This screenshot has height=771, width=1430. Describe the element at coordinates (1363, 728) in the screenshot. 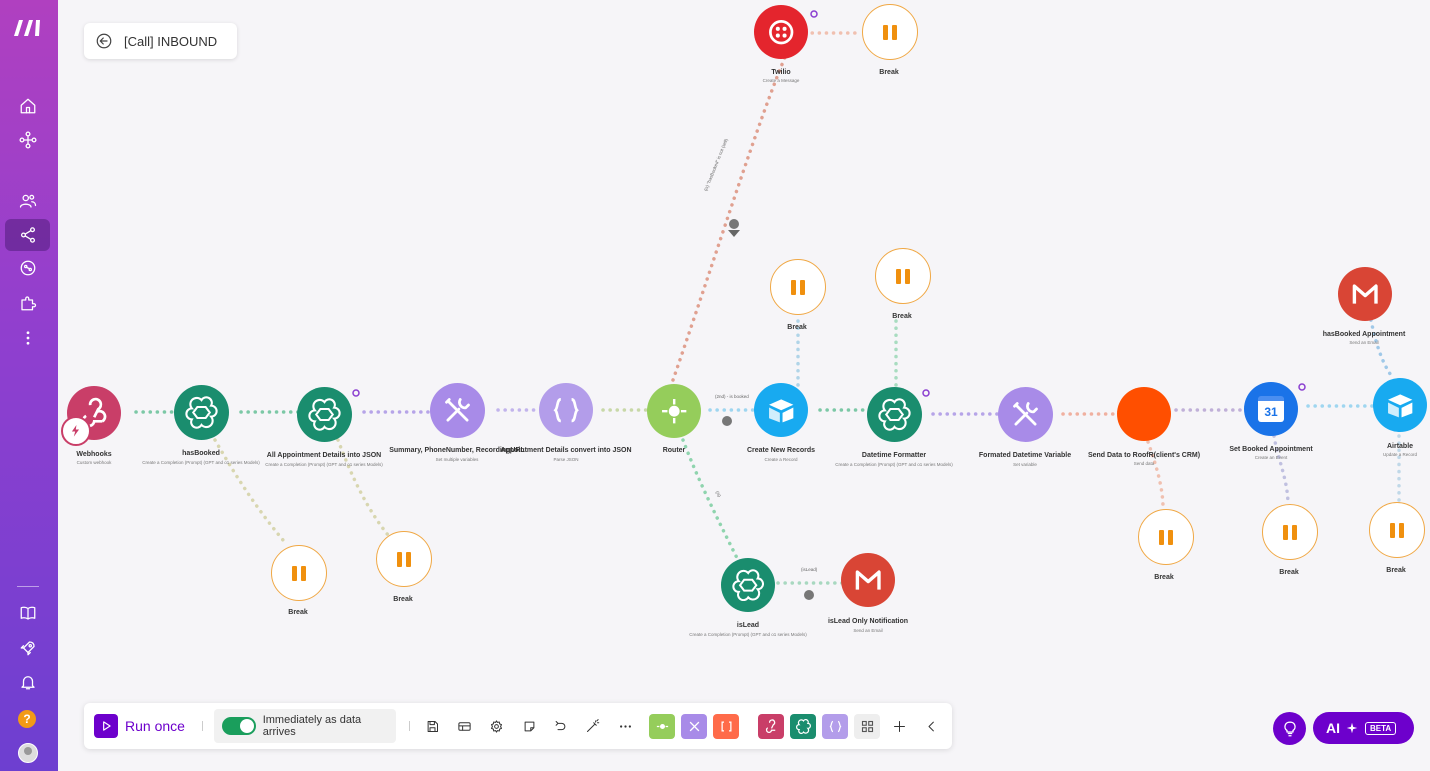

I see `ai-assistant-button: AI BETA` at that location.